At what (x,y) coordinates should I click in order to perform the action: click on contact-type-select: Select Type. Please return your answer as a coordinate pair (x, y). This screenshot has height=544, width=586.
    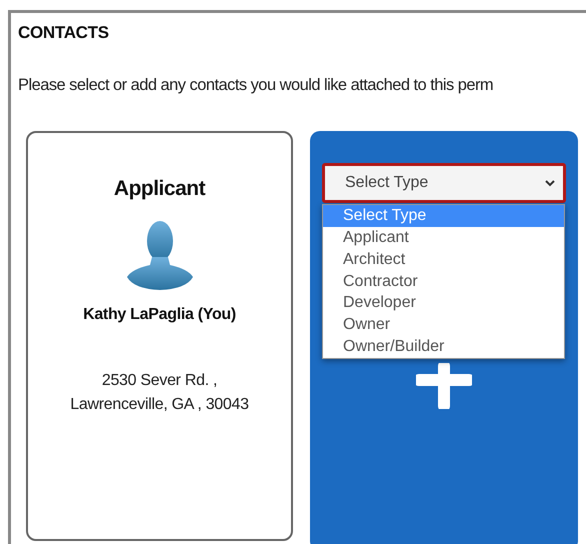
    Looking at the image, I should click on (444, 183).